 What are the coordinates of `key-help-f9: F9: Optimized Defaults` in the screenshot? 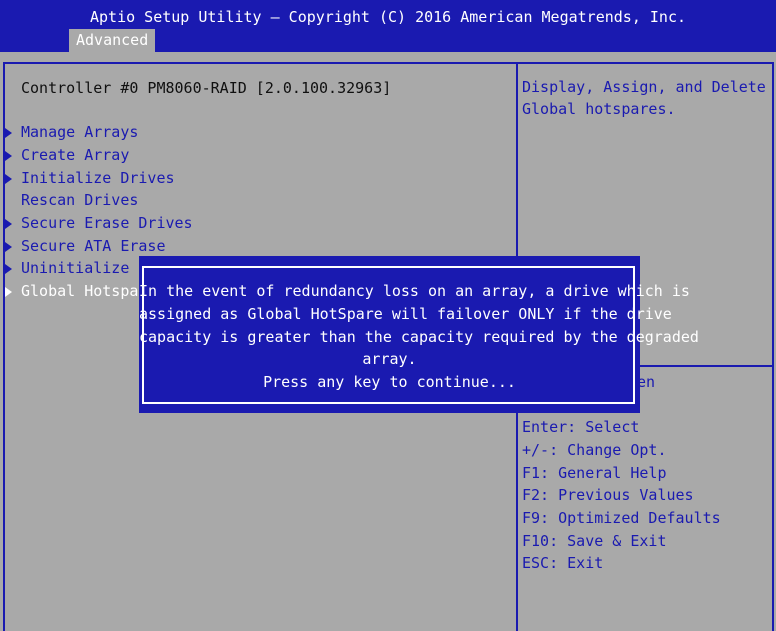 It's located at (621, 518).